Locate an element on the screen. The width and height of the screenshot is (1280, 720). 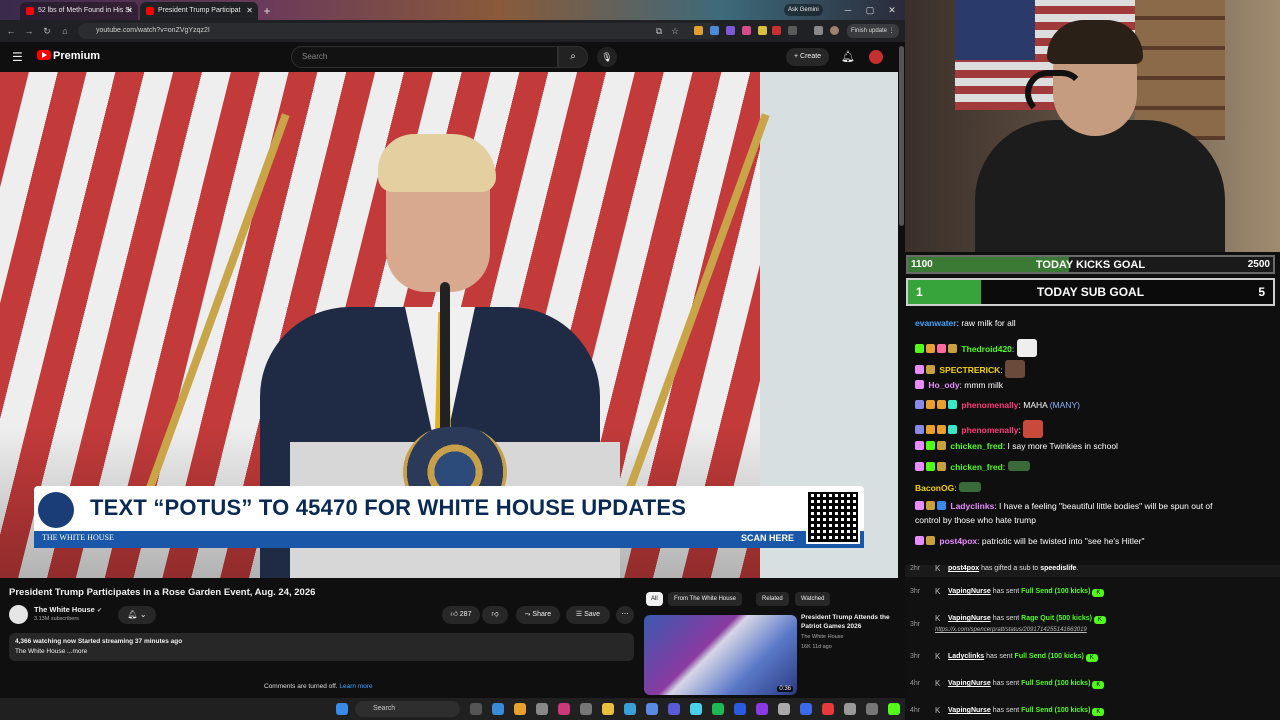
back-icon: ← is located at coordinates (11, 31).